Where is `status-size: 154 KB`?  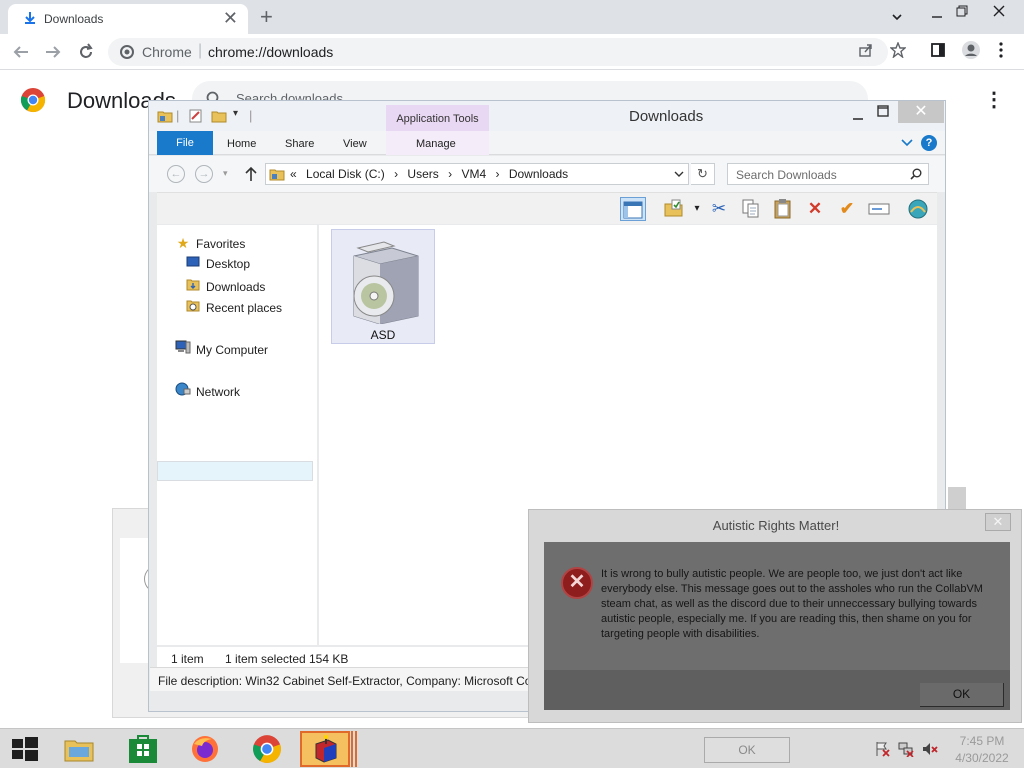 status-size: 154 KB is located at coordinates (329, 659).